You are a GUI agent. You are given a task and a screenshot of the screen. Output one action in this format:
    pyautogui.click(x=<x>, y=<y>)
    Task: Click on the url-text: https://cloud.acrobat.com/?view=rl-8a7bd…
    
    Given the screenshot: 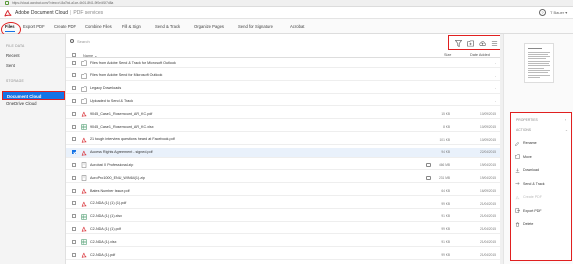 What is the action you would take?
    pyautogui.click(x=62, y=3)
    